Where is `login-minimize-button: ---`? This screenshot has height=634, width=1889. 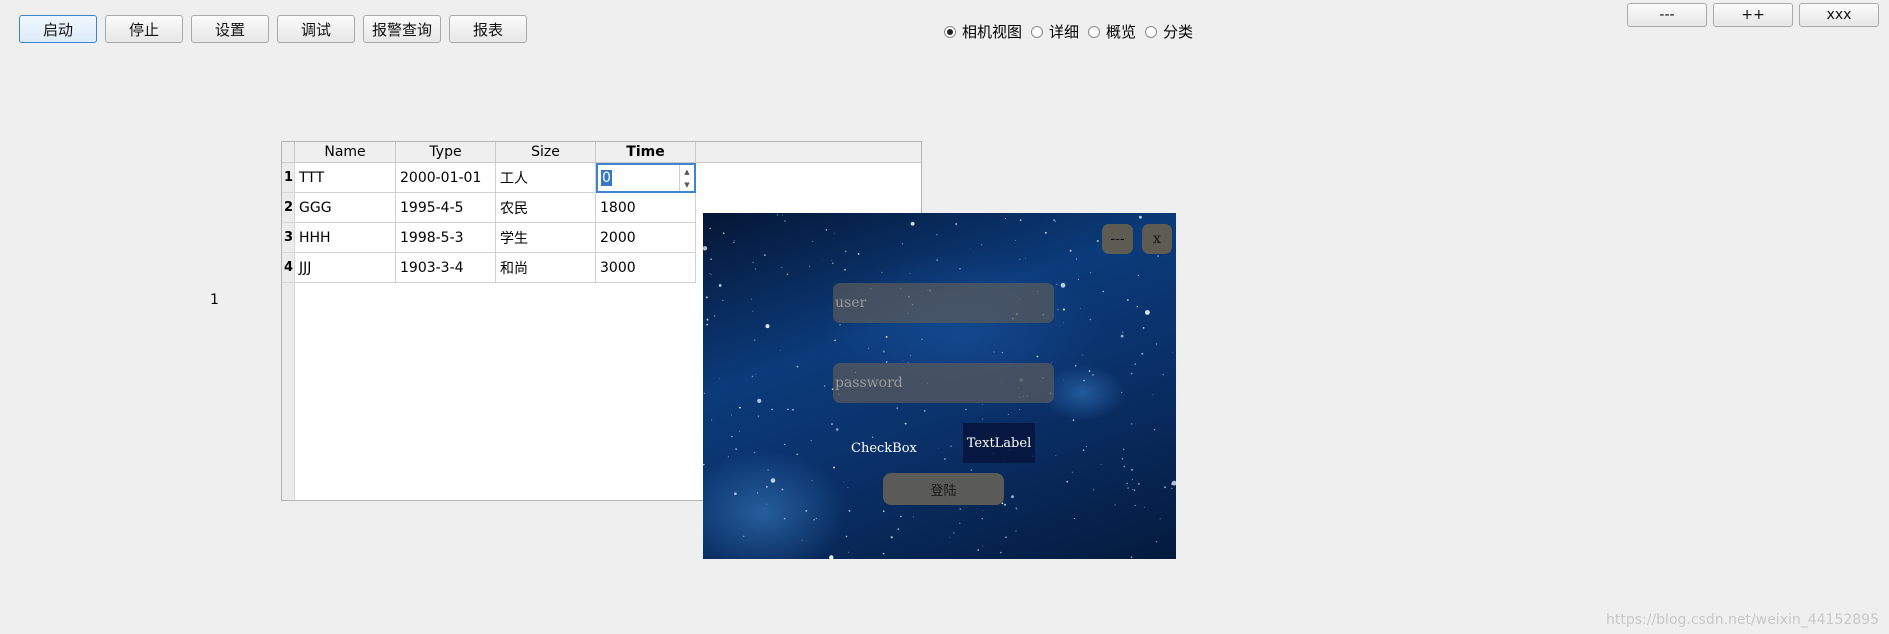 login-minimize-button: --- is located at coordinates (1117, 239).